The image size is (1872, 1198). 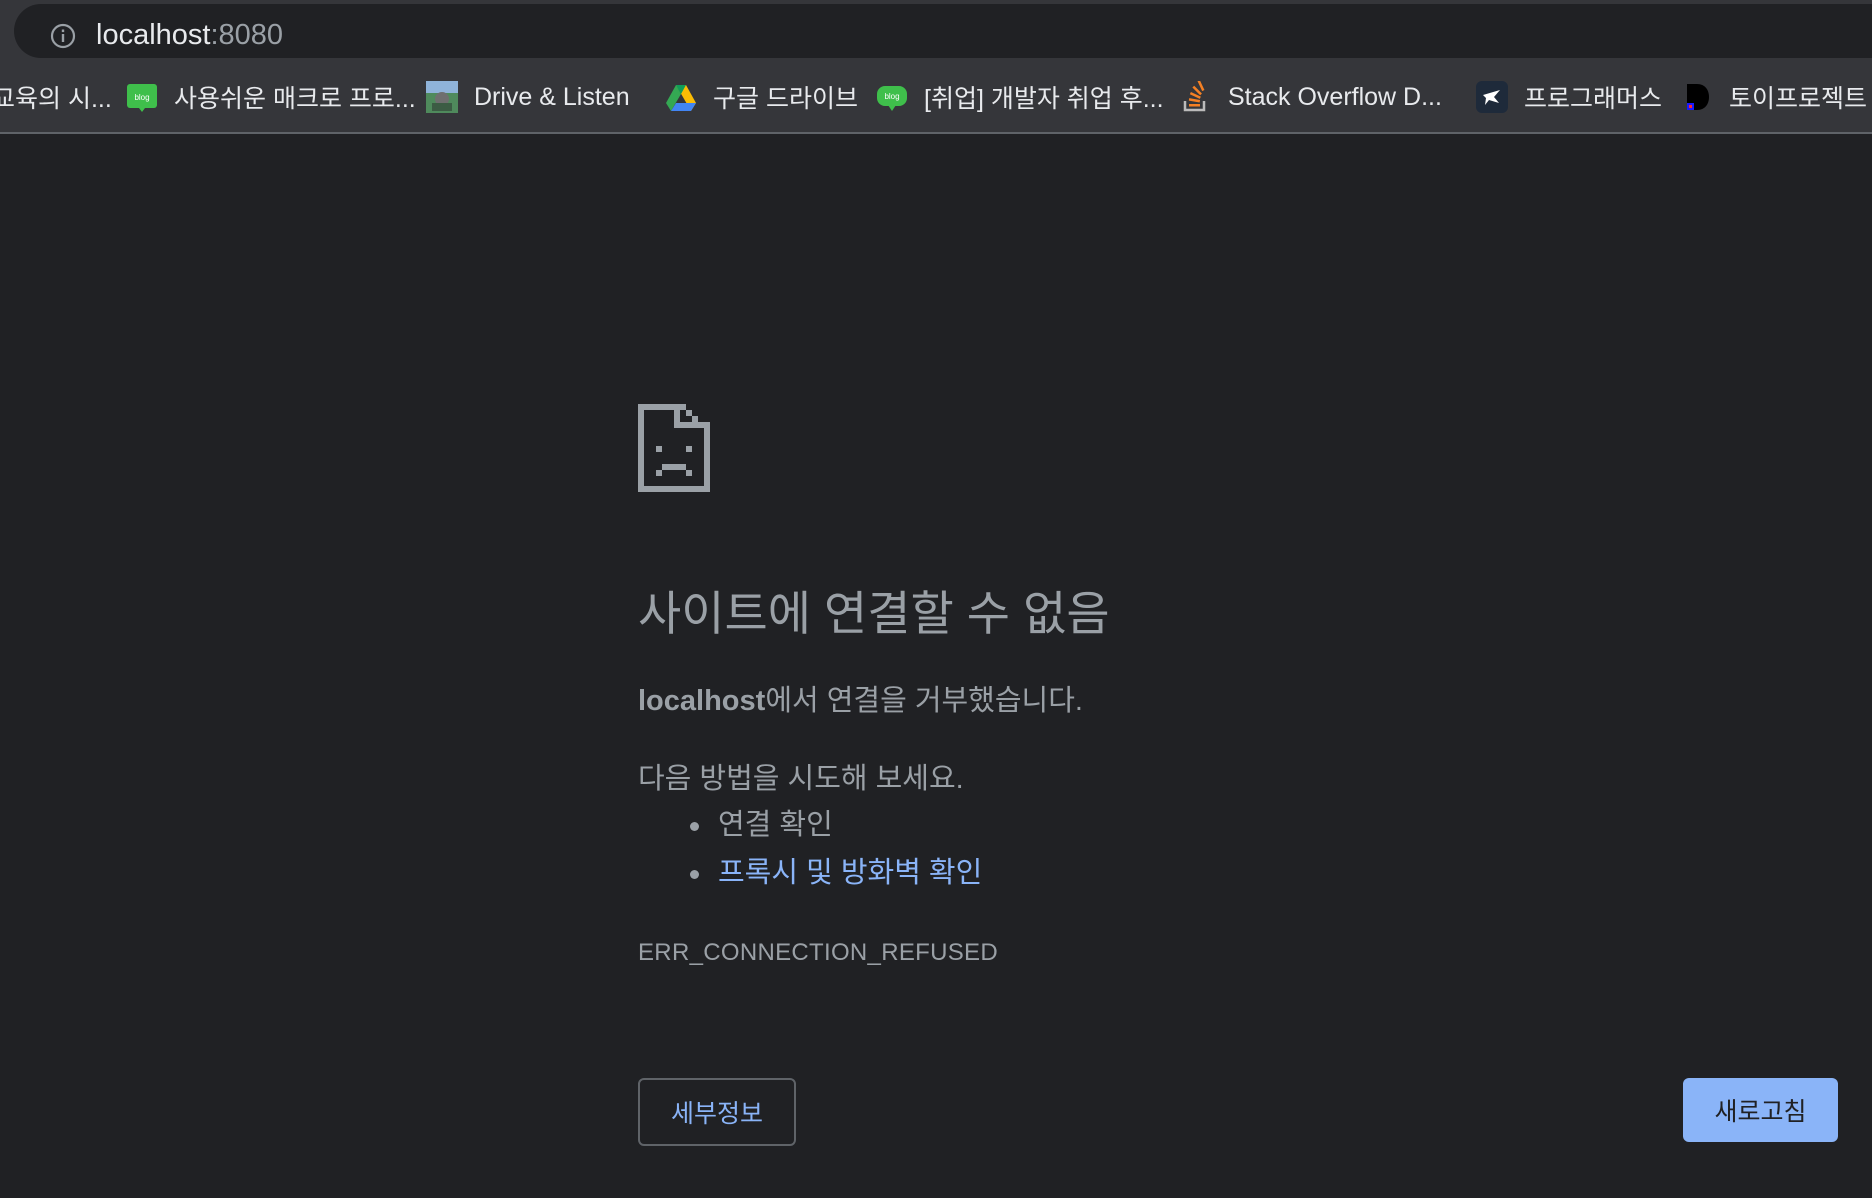 I want to click on bookmark-label: 토이프로젝트, so click(x=1798, y=99).